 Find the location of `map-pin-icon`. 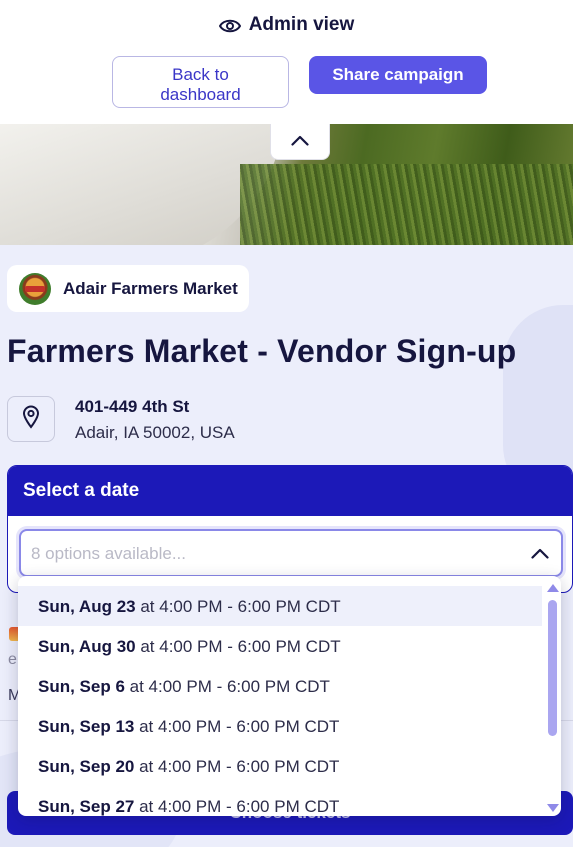

map-pin-icon is located at coordinates (31, 419).